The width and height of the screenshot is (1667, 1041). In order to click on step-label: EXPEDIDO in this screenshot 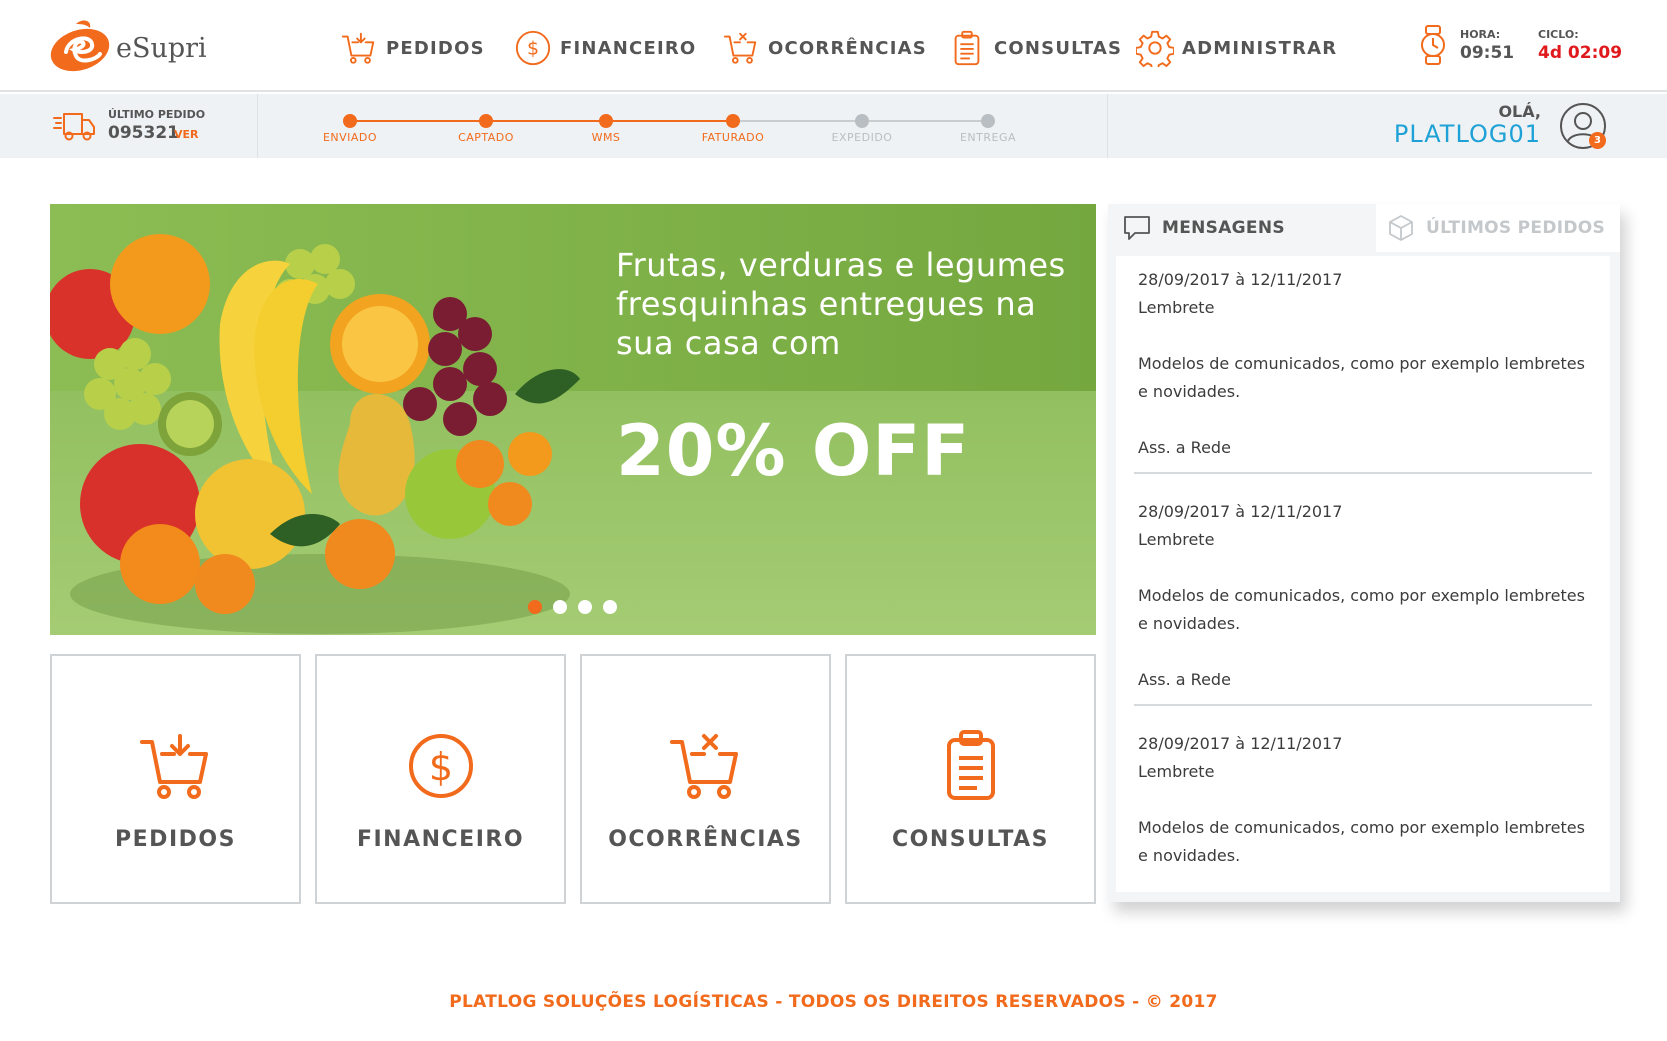, I will do `click(862, 137)`.